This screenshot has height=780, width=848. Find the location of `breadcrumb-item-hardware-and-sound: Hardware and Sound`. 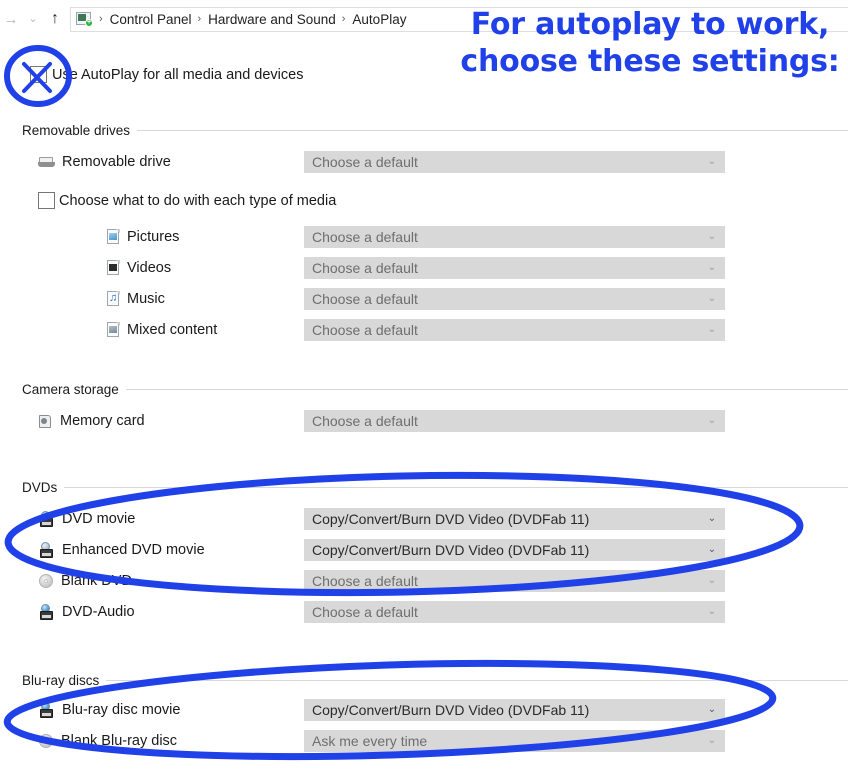

breadcrumb-item-hardware-and-sound: Hardware and Sound is located at coordinates (272, 19).